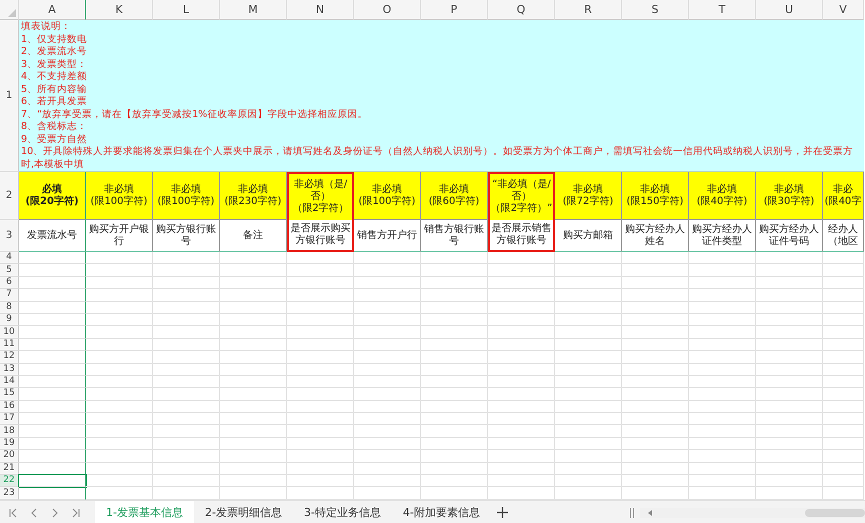 The height and width of the screenshot is (523, 865). What do you see at coordinates (502, 512) in the screenshot?
I see `add-sheet-icon` at bounding box center [502, 512].